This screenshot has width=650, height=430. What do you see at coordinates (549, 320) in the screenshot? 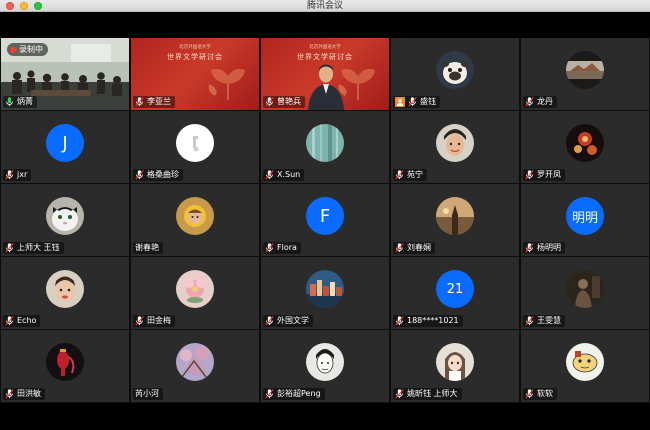
I see `participant-name: 王雯慧` at bounding box center [549, 320].